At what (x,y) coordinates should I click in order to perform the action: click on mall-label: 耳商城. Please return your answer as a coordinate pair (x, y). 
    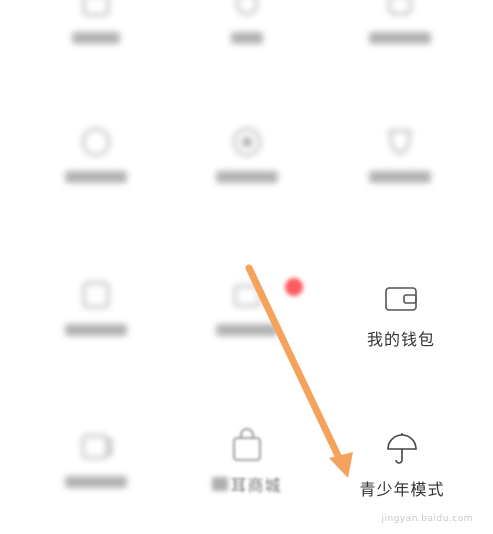
    Looking at the image, I should click on (246, 484).